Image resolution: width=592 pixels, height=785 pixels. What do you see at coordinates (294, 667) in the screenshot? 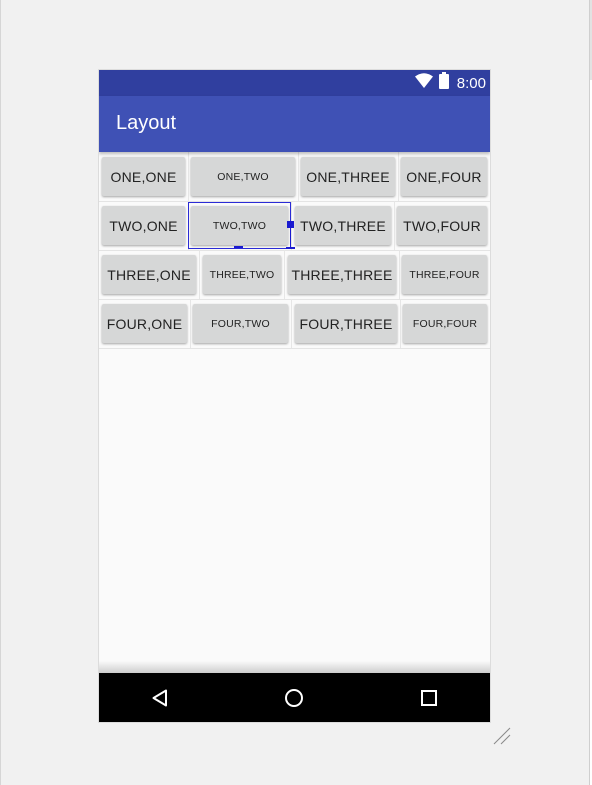
I see `nav-shadow` at bounding box center [294, 667].